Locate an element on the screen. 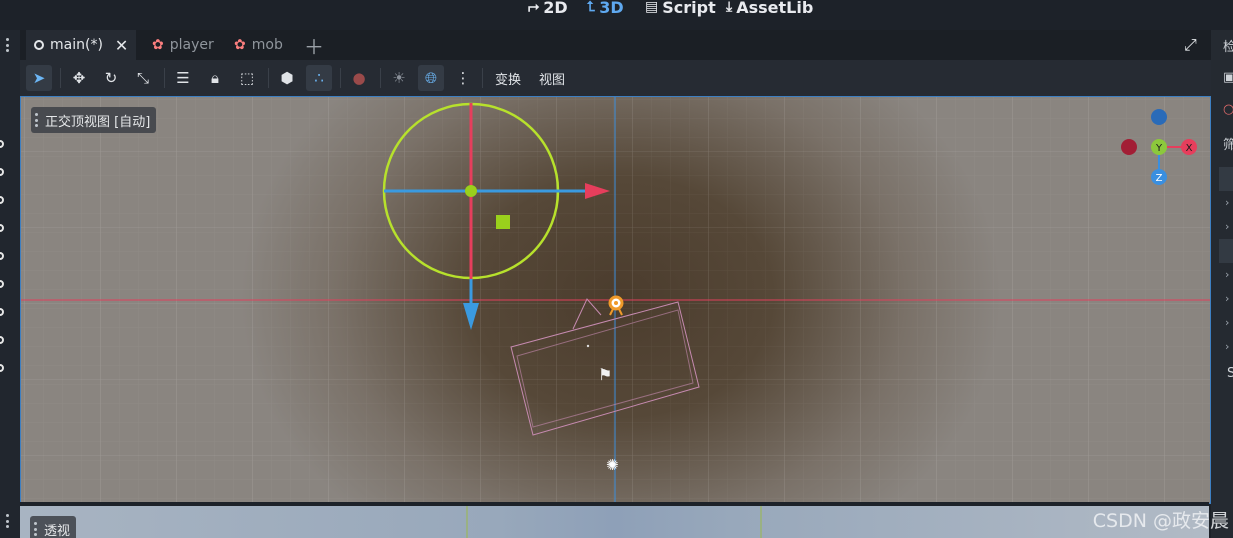 The height and width of the screenshot is (538, 1233). gizmo-z-label: Z is located at coordinates (1159, 178).